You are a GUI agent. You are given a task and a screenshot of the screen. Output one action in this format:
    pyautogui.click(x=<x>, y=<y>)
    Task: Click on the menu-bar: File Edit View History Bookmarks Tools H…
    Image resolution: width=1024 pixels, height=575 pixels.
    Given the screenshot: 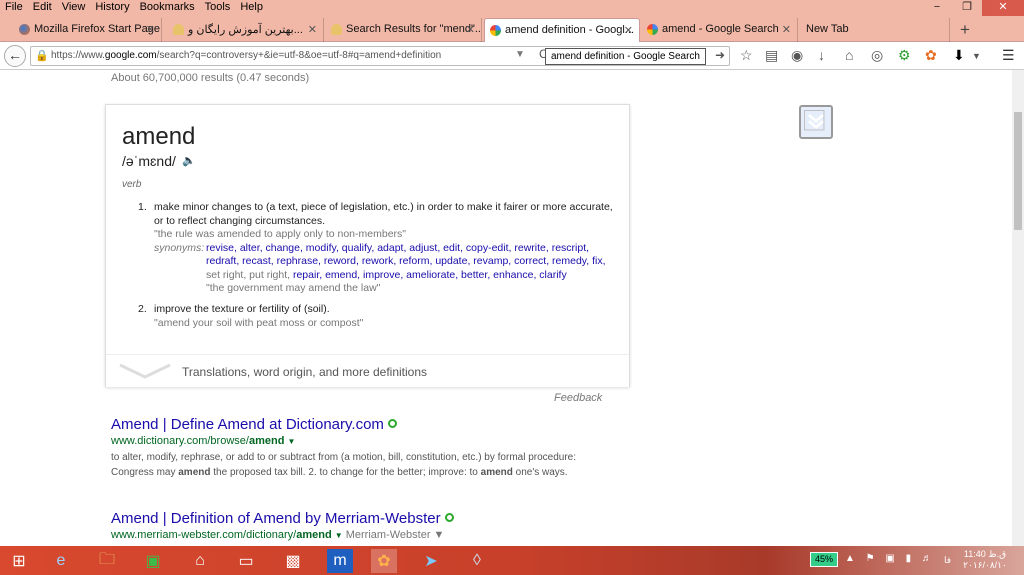 What is the action you would take?
    pyautogui.click(x=134, y=8)
    